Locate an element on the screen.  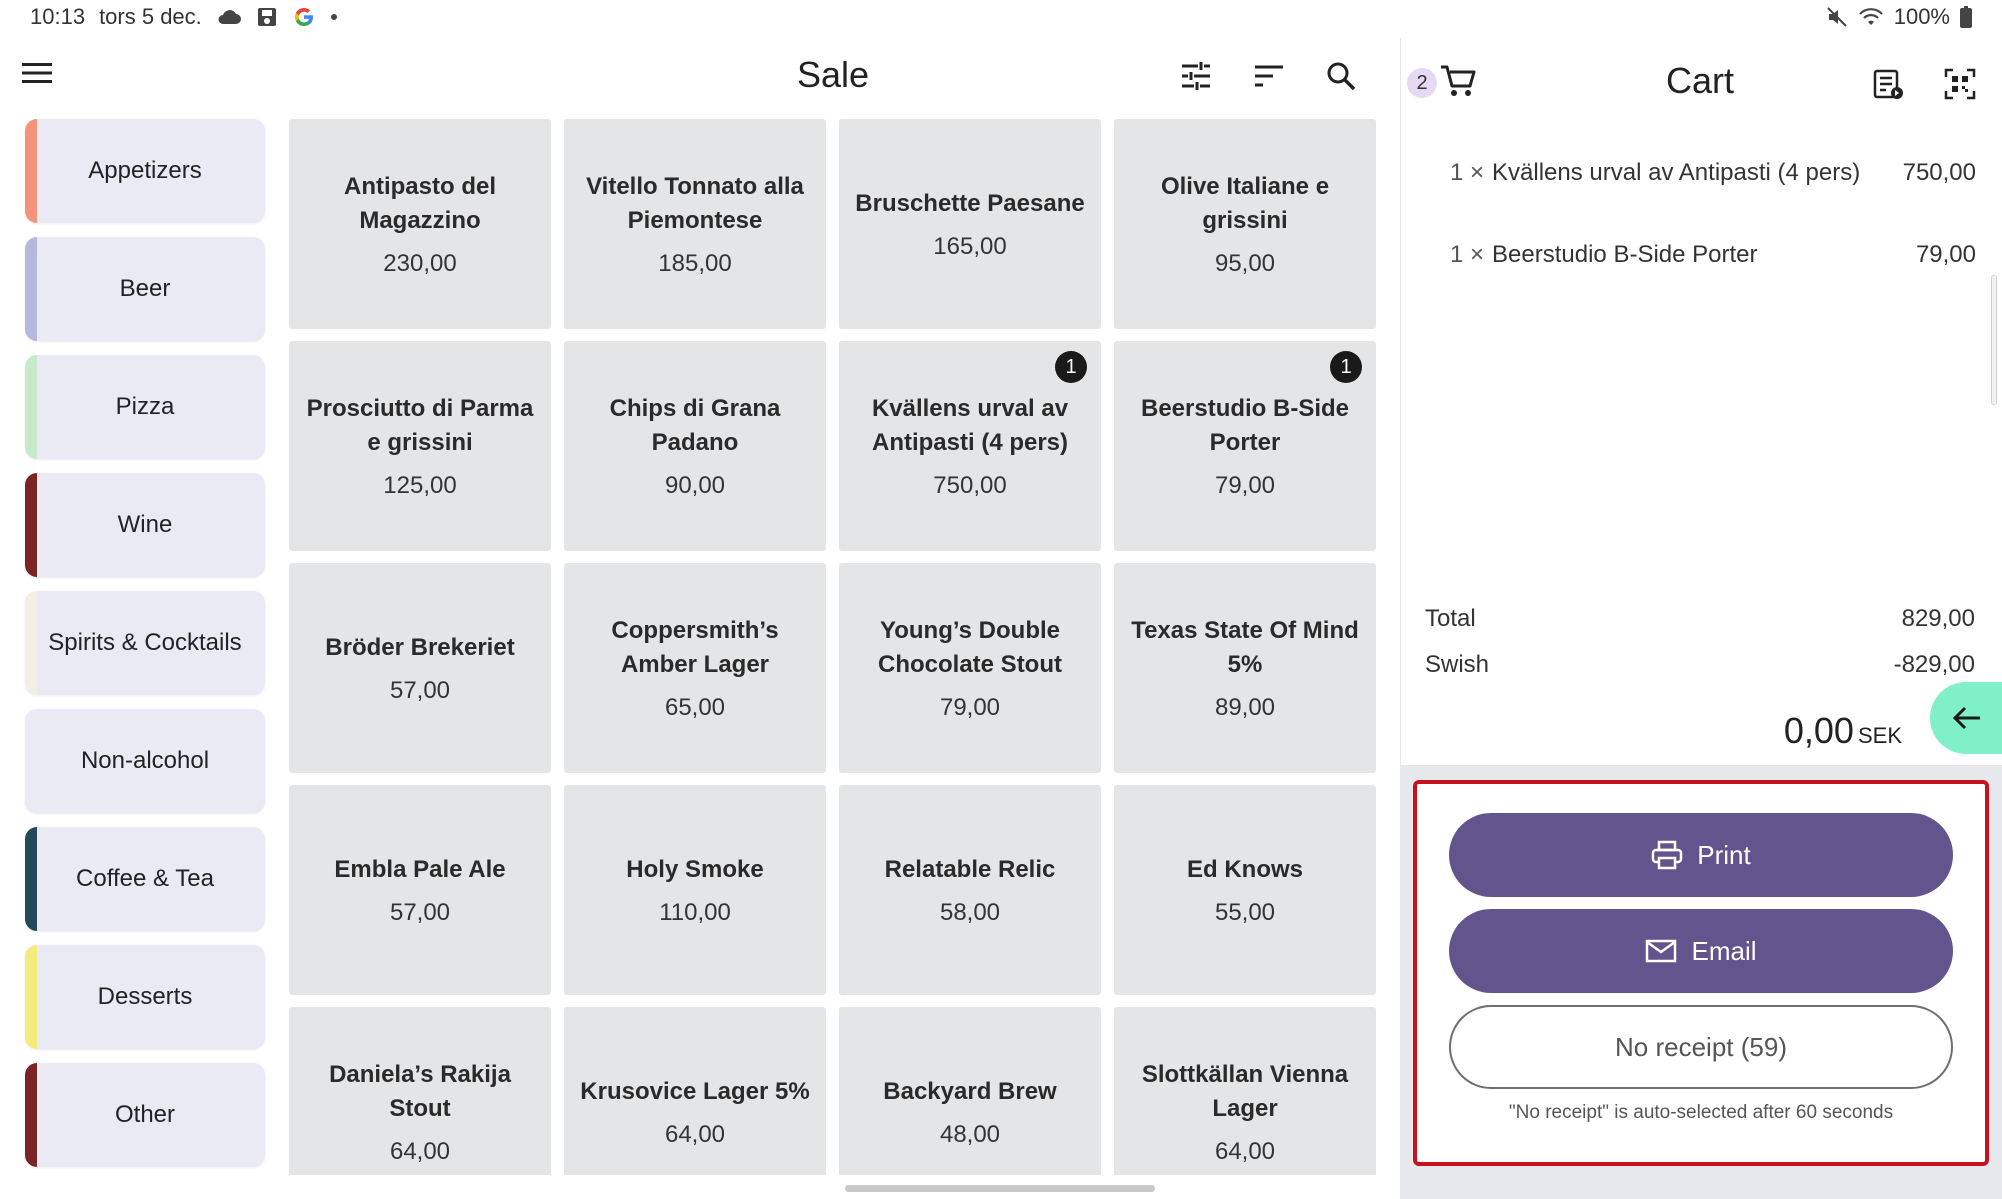
category-coffee-tea: Coffee & Tea is located at coordinates (145, 879).